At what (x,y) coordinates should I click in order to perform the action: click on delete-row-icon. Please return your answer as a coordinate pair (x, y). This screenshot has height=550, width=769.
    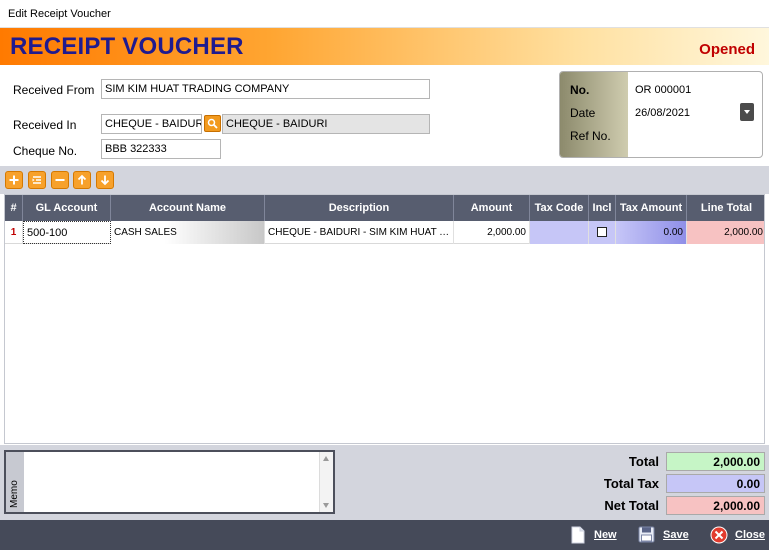
    Looking at the image, I should click on (60, 180).